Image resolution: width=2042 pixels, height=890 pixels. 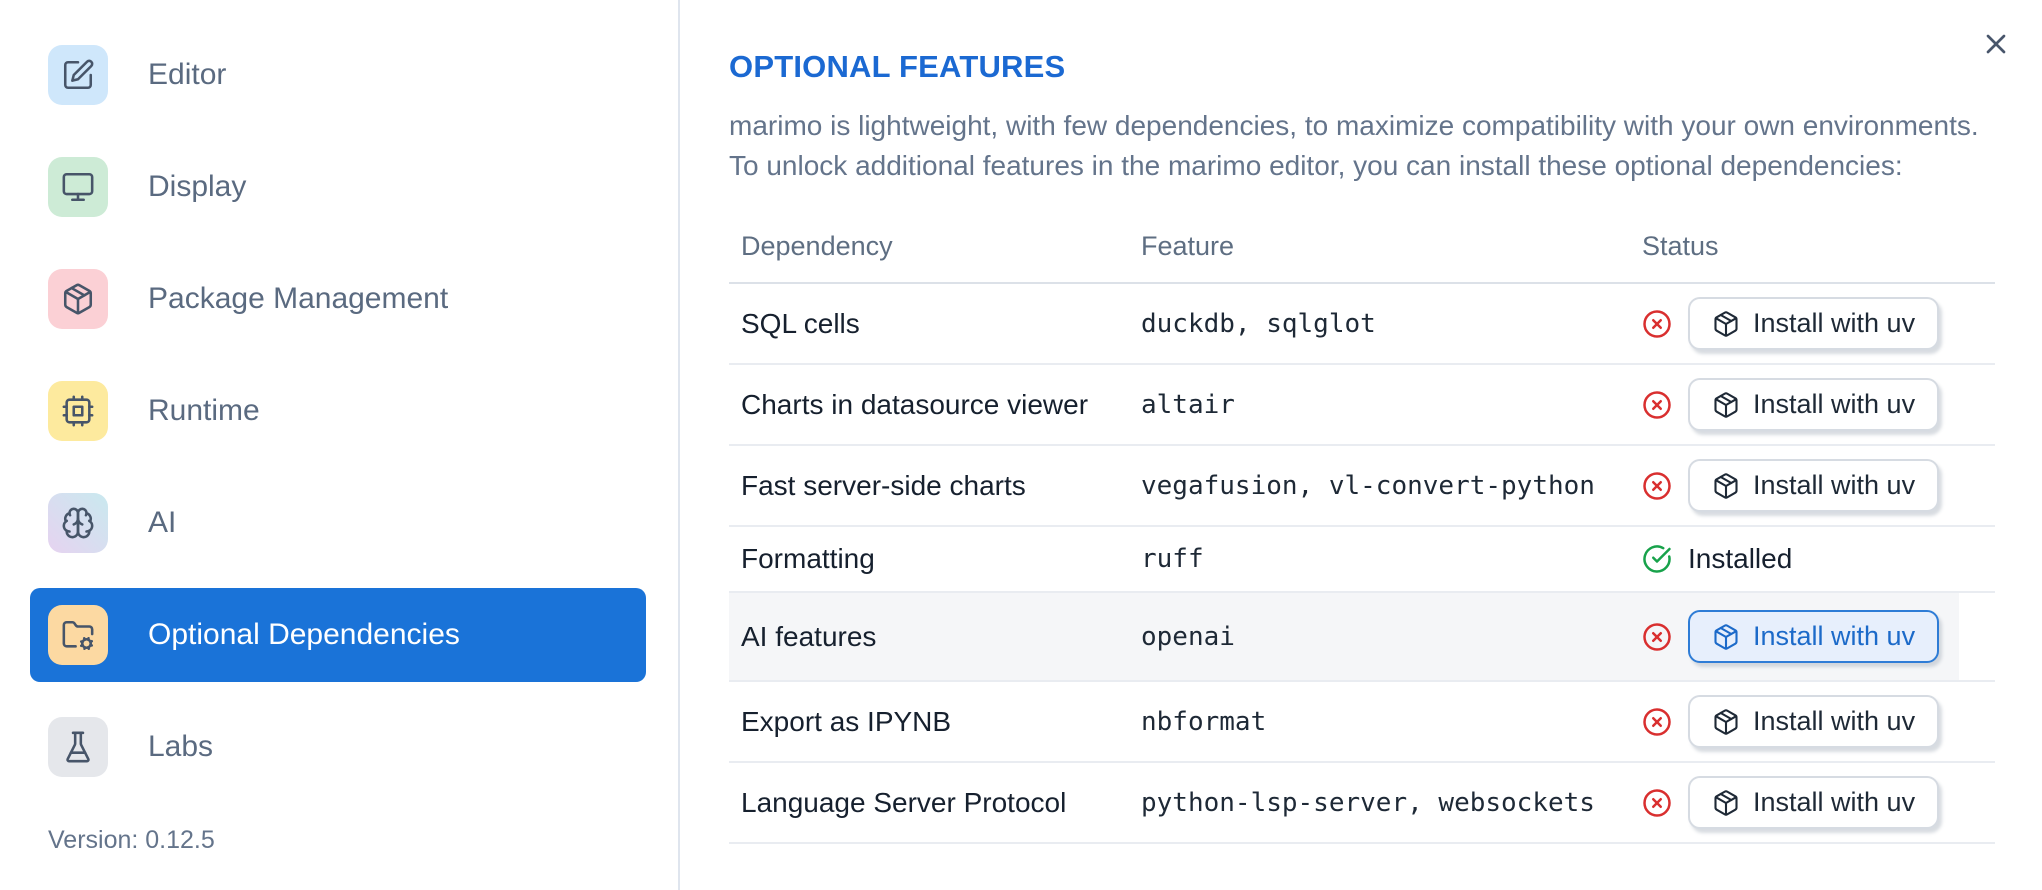 What do you see at coordinates (338, 747) in the screenshot?
I see `sidebar-item-labs: Labs` at bounding box center [338, 747].